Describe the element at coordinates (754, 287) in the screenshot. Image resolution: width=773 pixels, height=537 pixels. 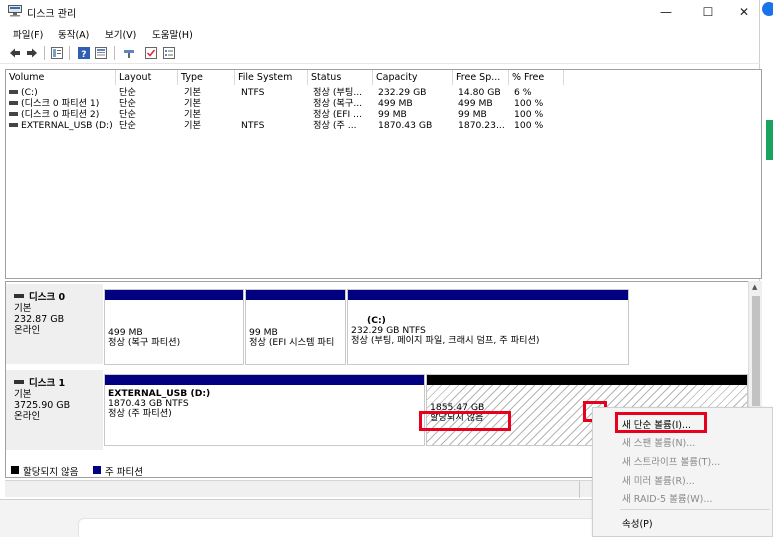
I see `scroll-up-icon: ▲` at that location.